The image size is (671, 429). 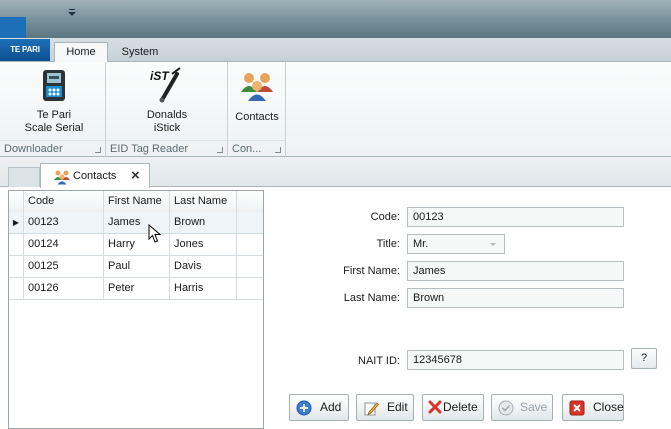 I want to click on first-name-label: First Name:, so click(x=371, y=271).